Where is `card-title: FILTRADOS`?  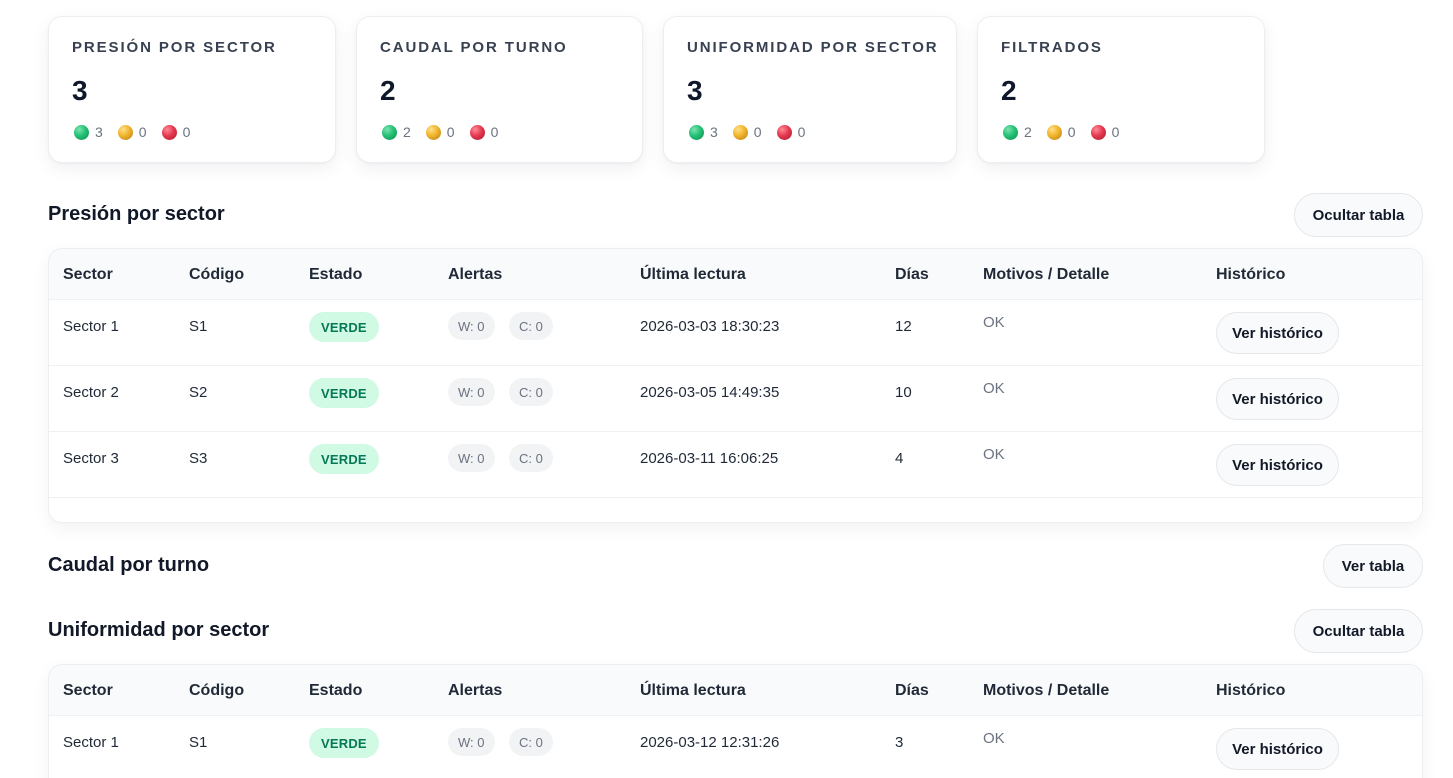
card-title: FILTRADOS is located at coordinates (1052, 47).